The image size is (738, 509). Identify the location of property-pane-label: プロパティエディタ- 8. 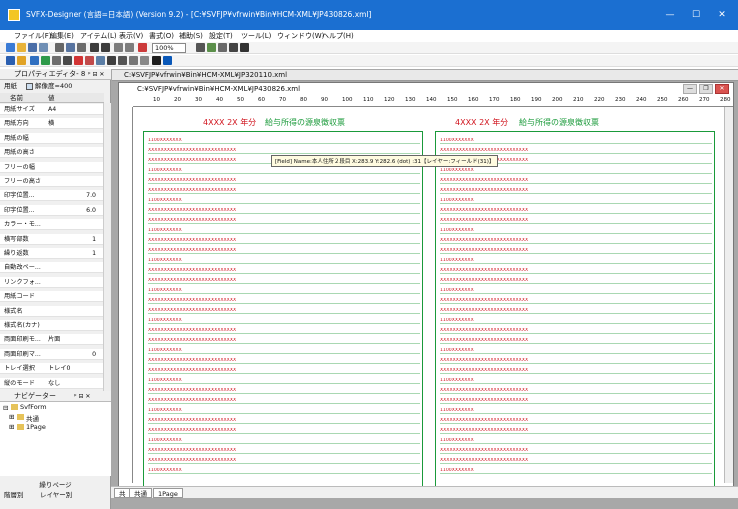
(50, 74).